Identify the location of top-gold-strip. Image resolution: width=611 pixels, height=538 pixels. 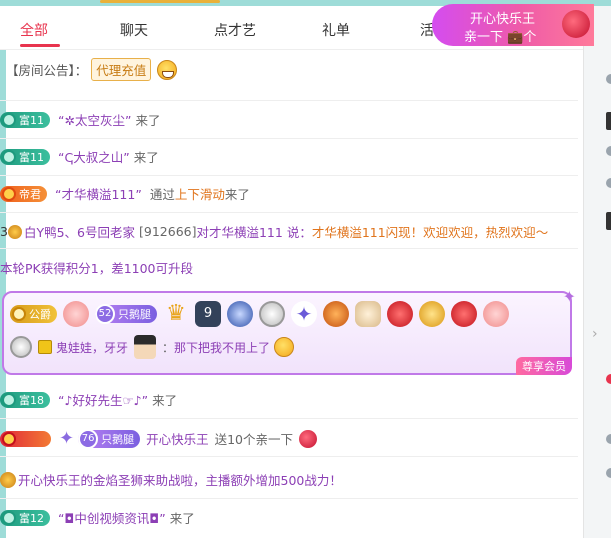
(160, 1).